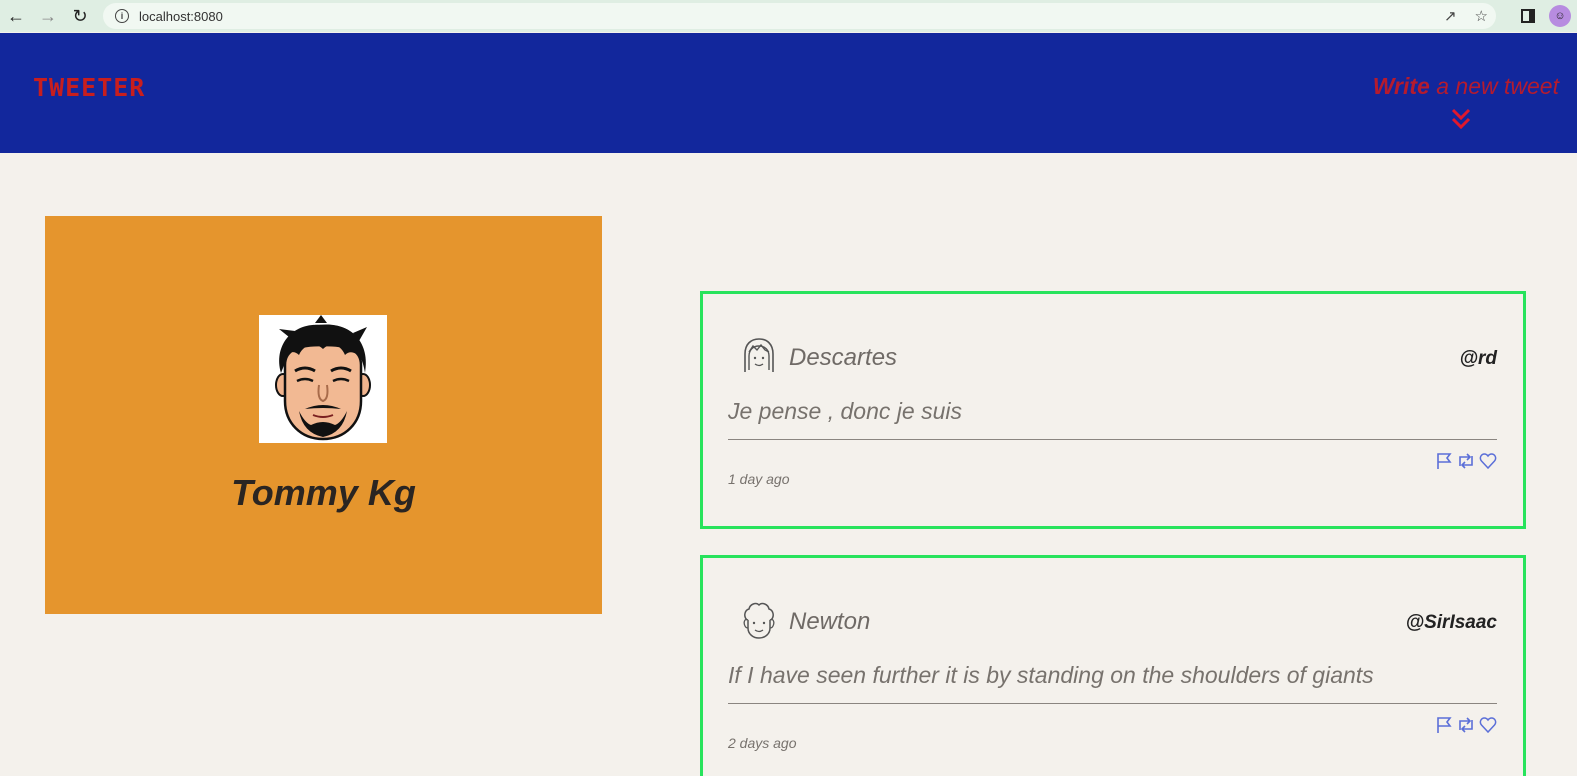  I want to click on browser-toolbar: ← → ↻ i localhost:8080 ↗ ☆ ☺, so click(788, 16).